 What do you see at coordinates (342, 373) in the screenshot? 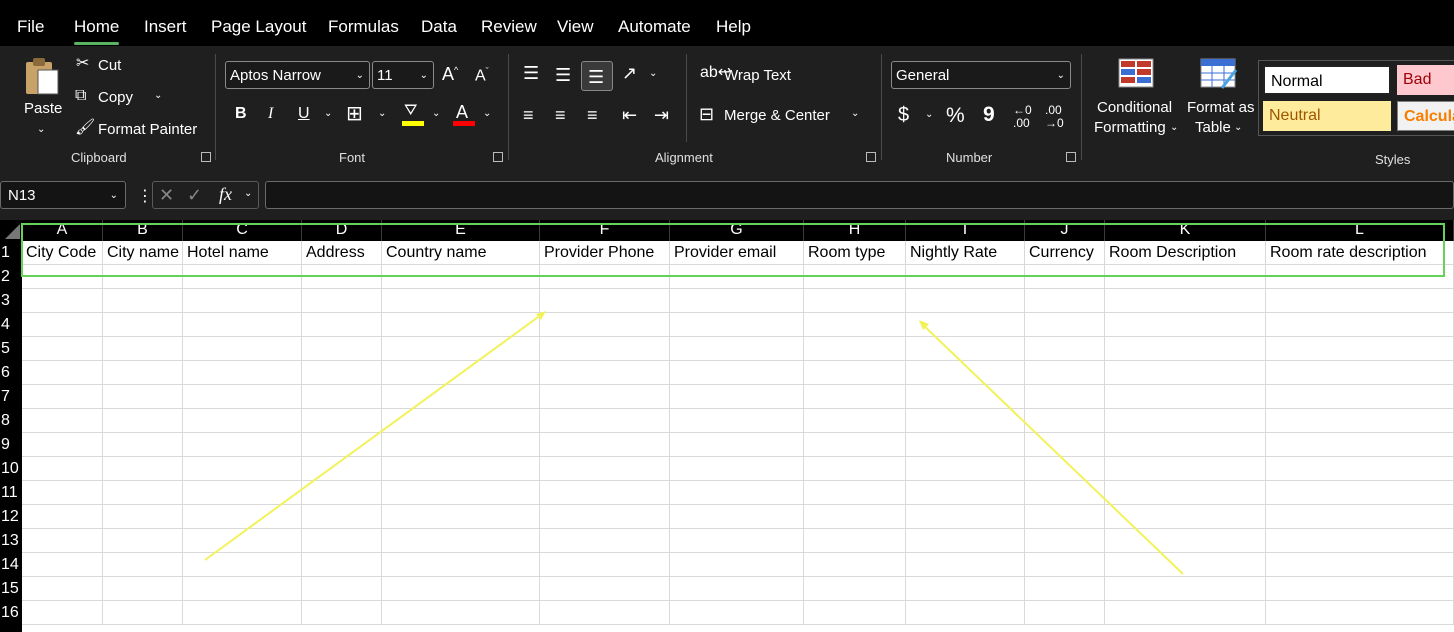
I see `cell-d6` at bounding box center [342, 373].